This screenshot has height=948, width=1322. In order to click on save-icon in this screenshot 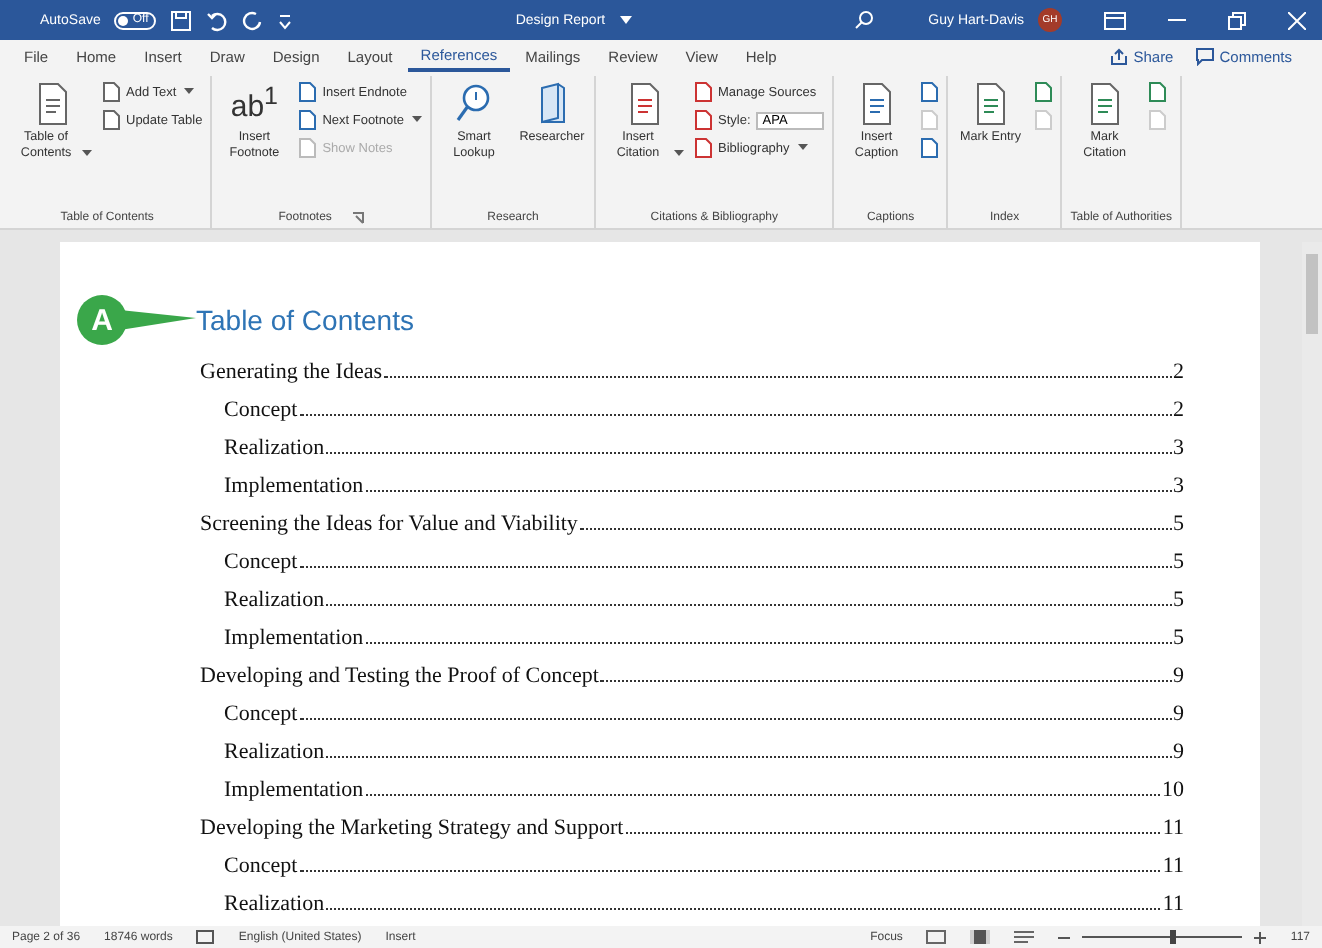, I will do `click(181, 20)`.